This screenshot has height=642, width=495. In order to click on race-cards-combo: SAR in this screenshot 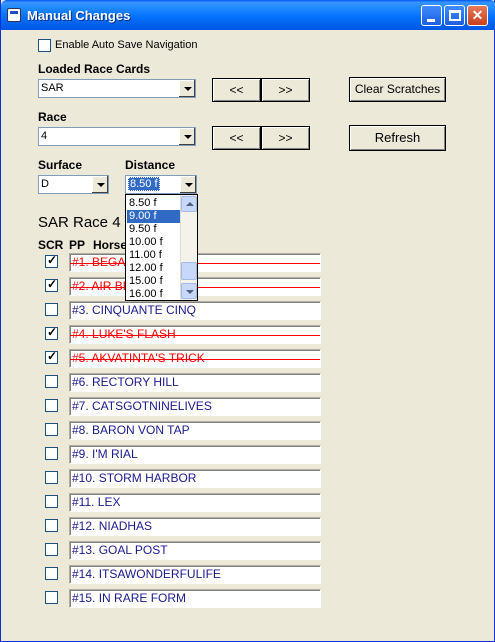, I will do `click(117, 88)`.